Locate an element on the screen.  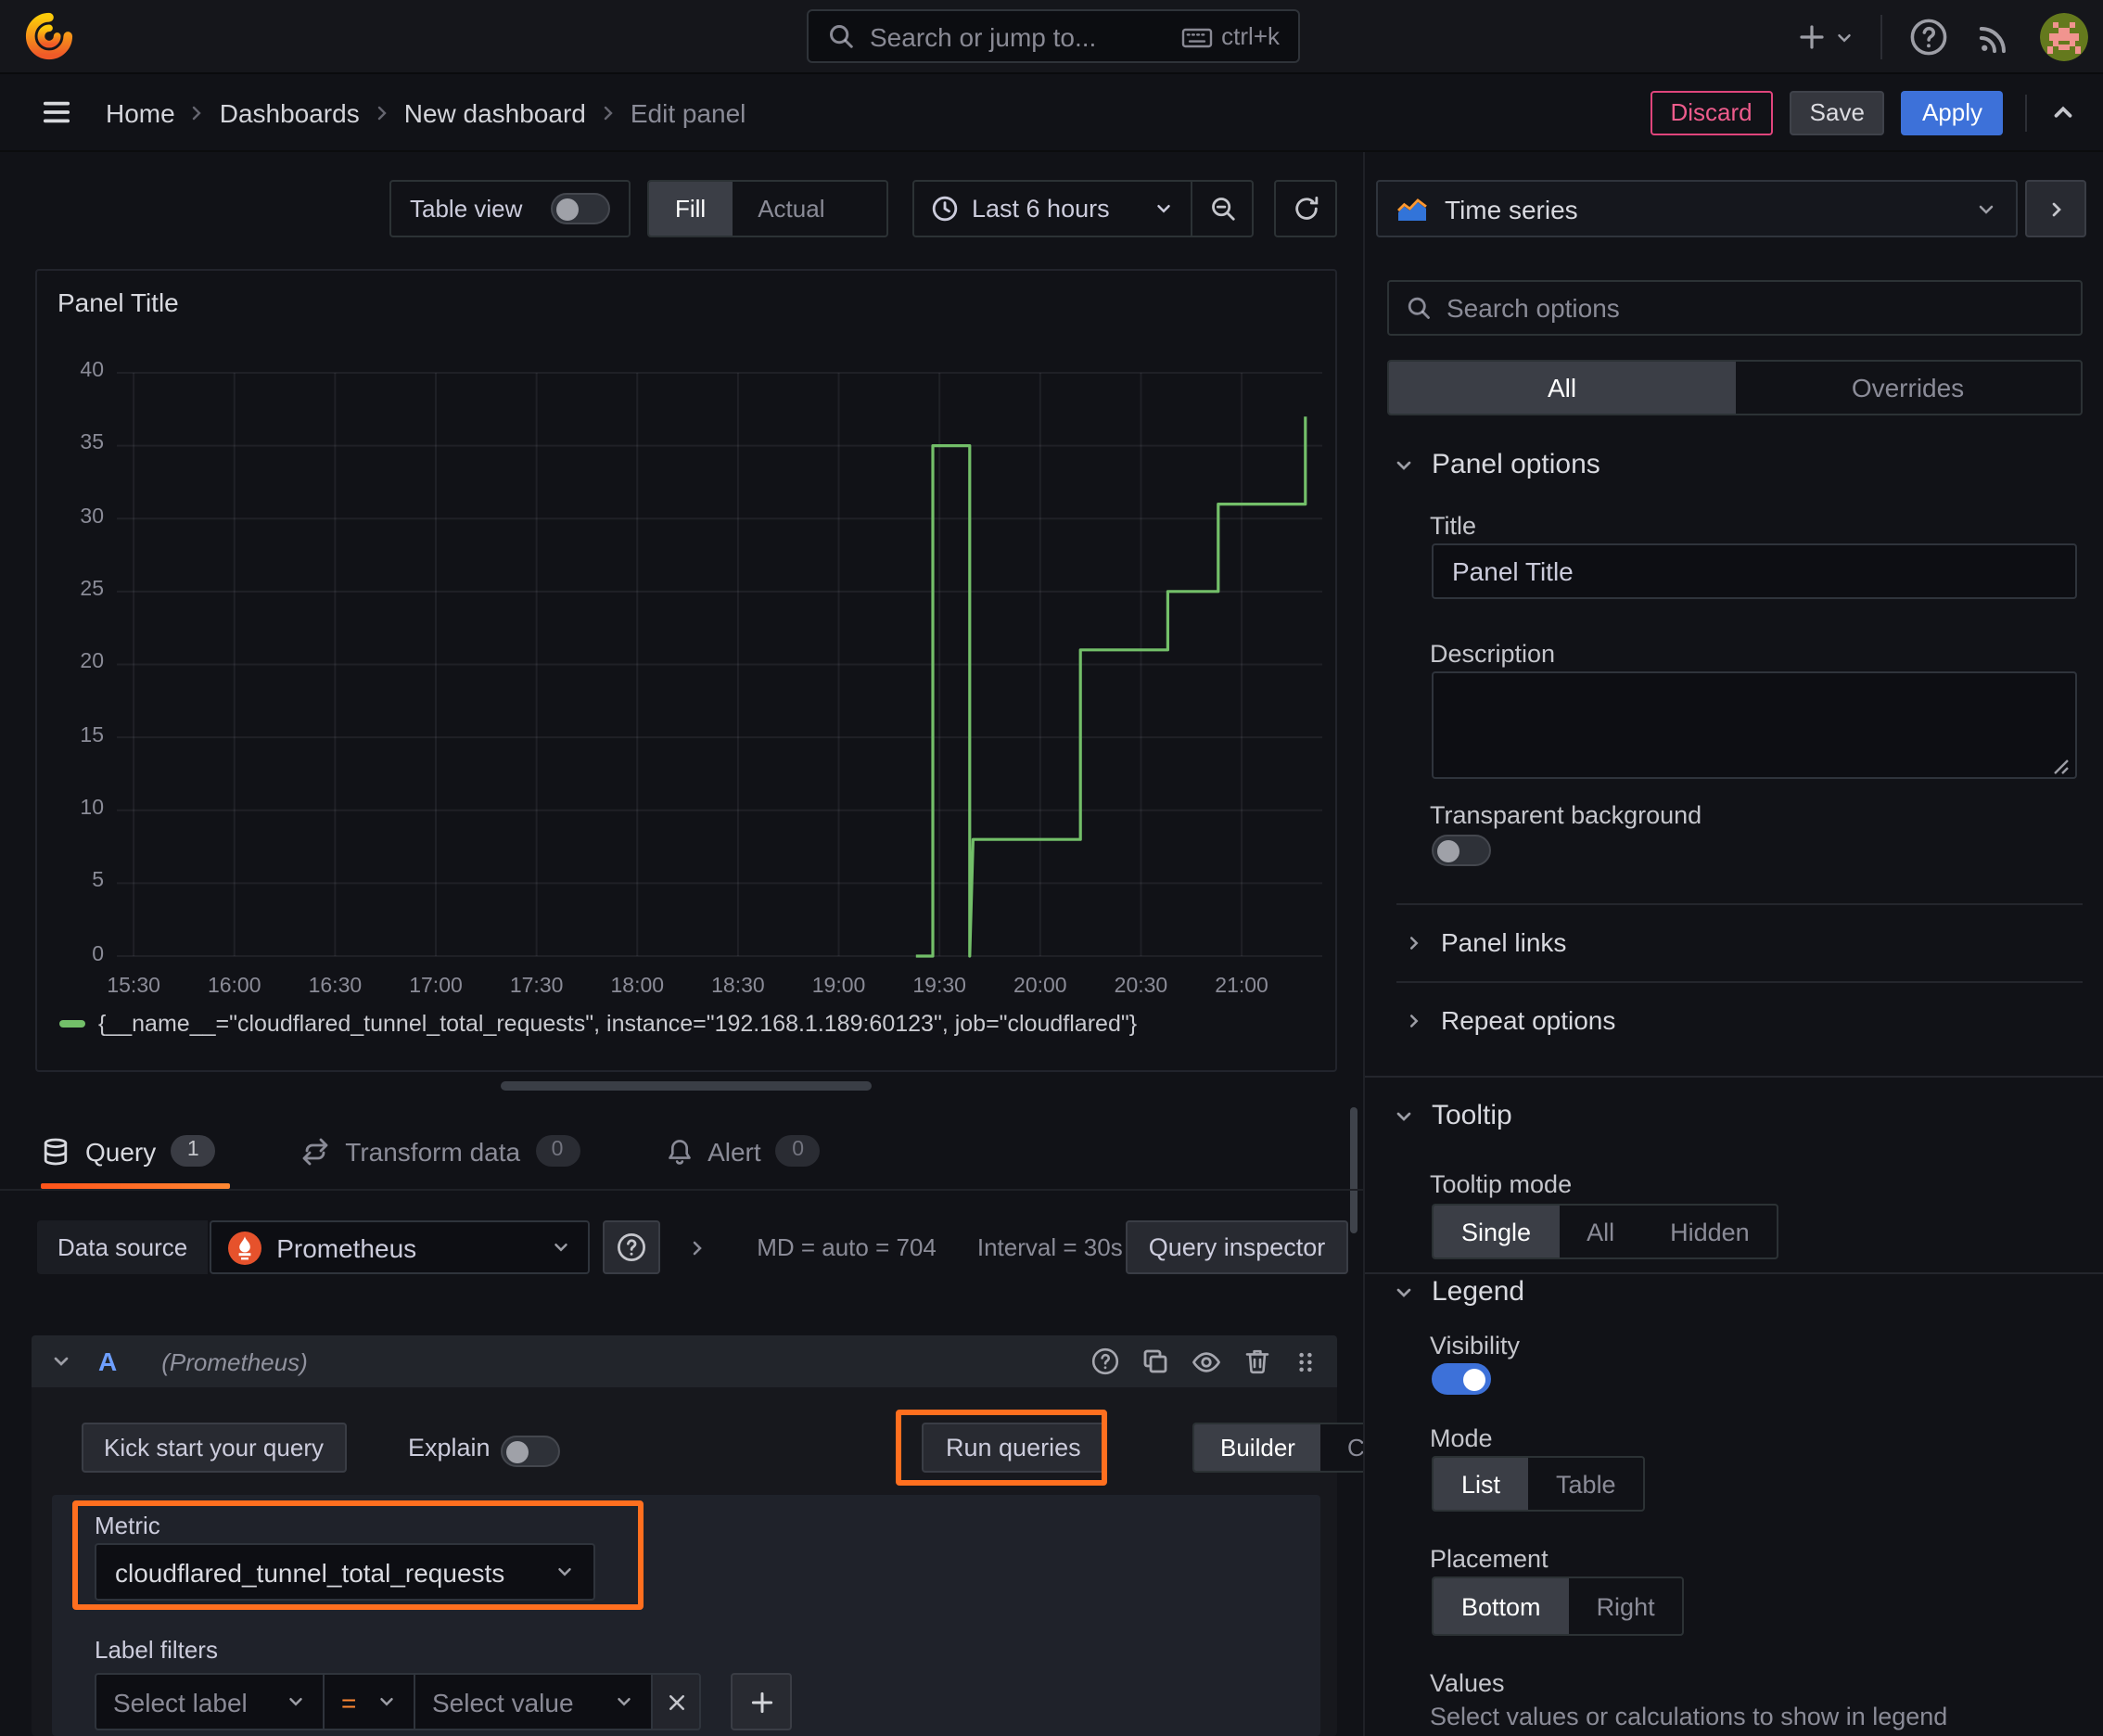
explain-toggle is located at coordinates (530, 1451).